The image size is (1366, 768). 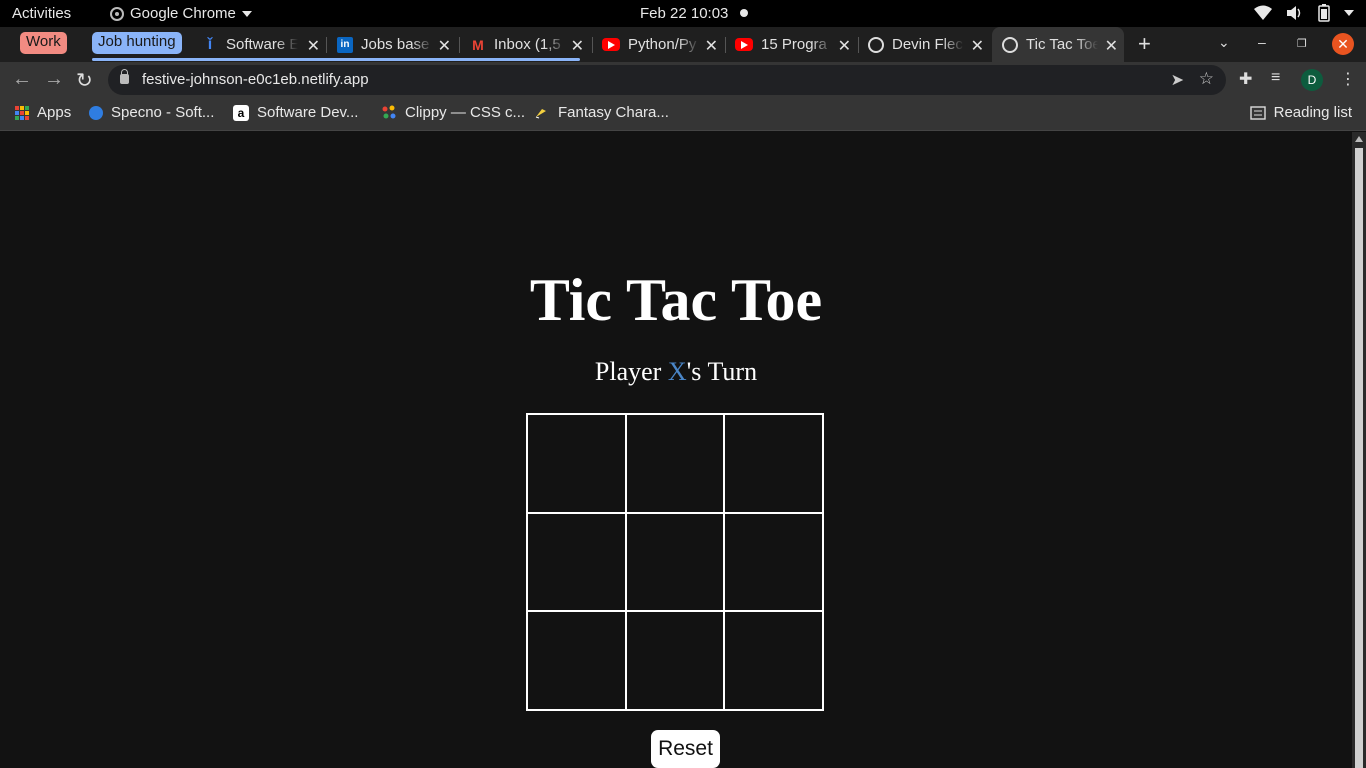 I want to click on tab-title: Tic Tac Toe, so click(x=1062, y=44).